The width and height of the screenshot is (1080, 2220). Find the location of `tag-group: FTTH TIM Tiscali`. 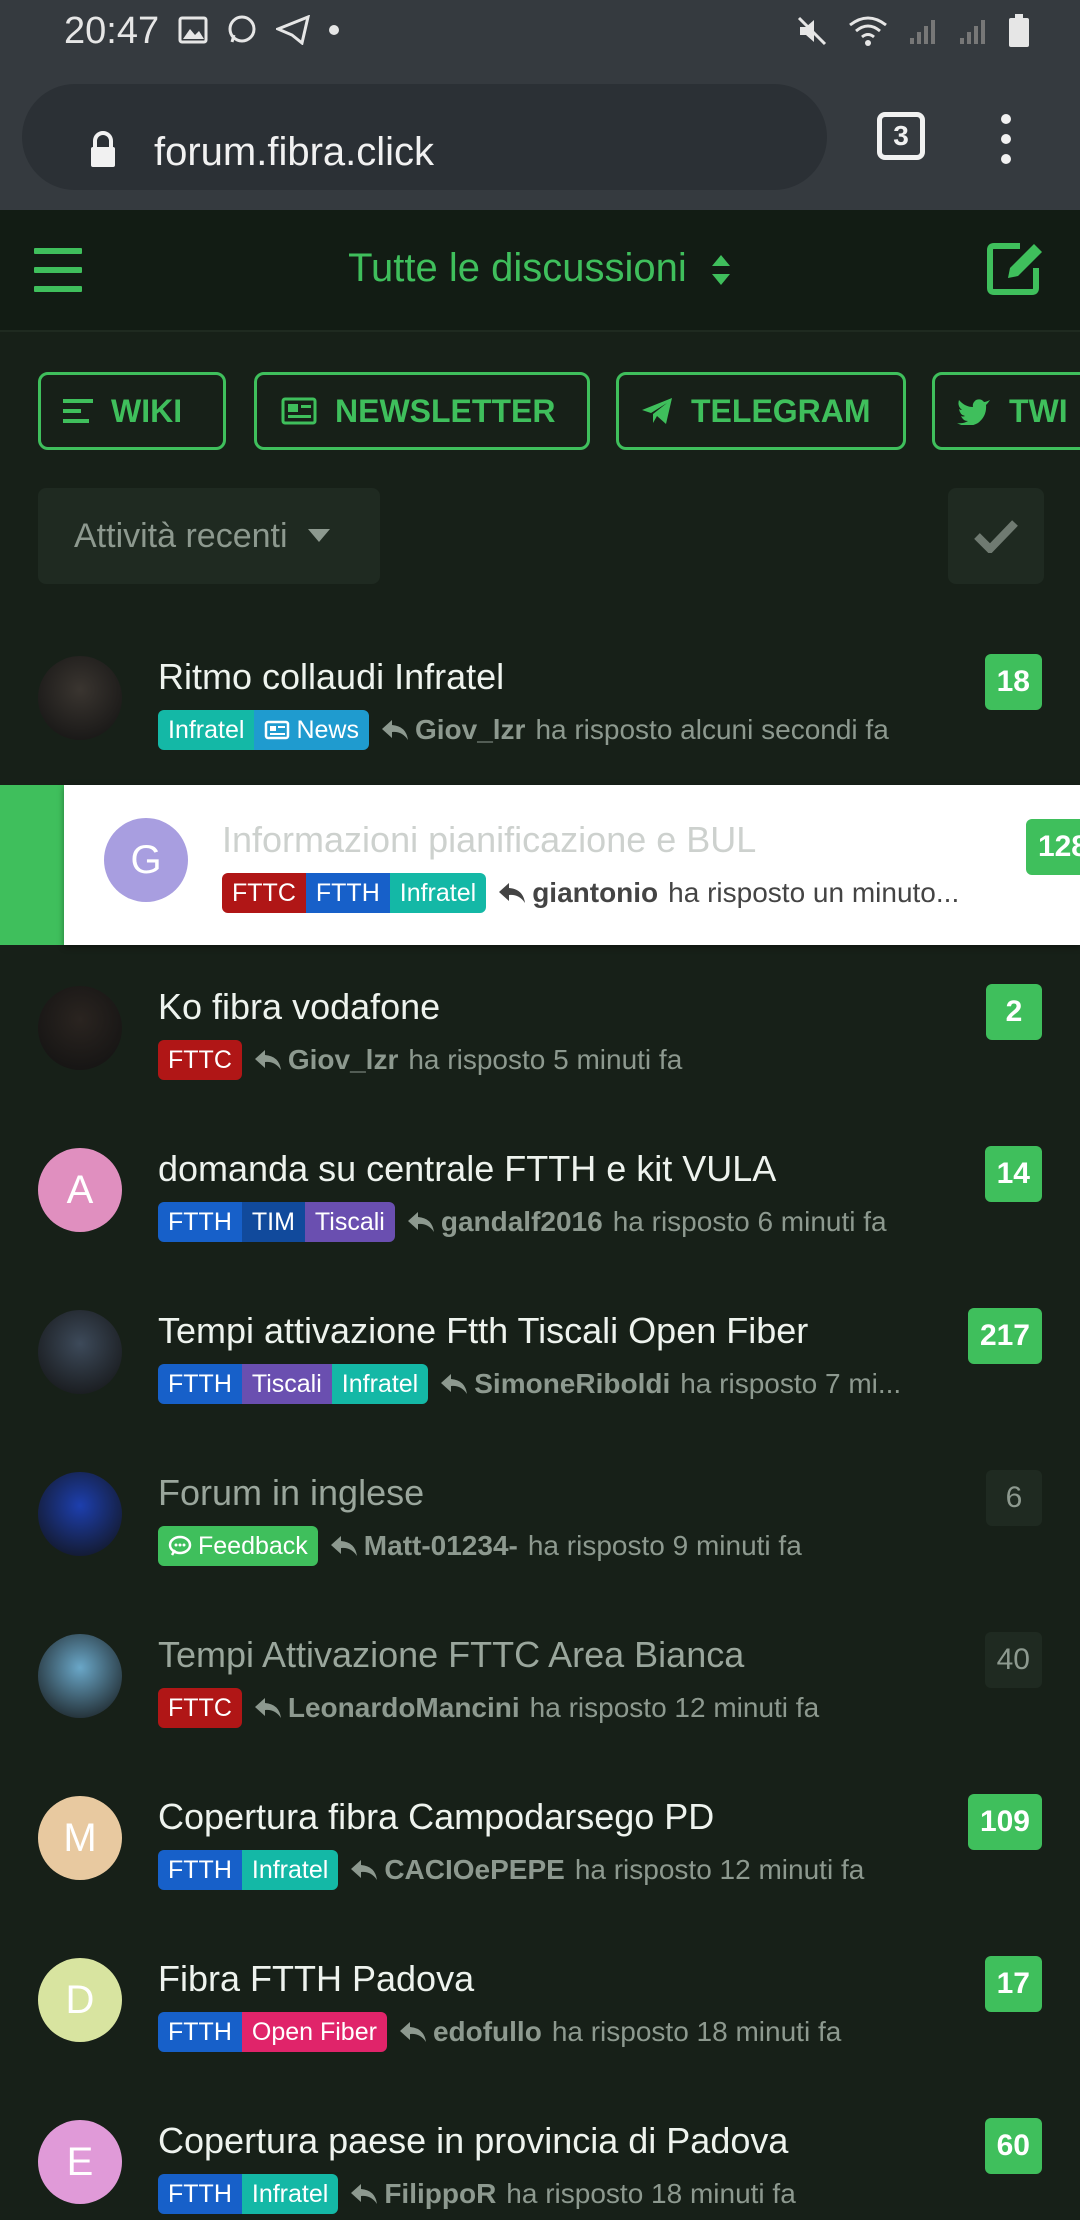

tag-group: FTTH TIM Tiscali is located at coordinates (276, 1222).